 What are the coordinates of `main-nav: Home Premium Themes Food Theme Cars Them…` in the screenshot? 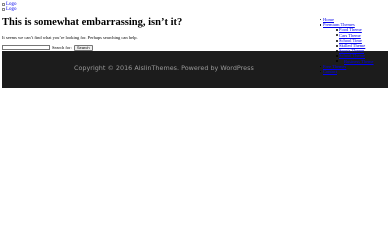 It's located at (346, 45).